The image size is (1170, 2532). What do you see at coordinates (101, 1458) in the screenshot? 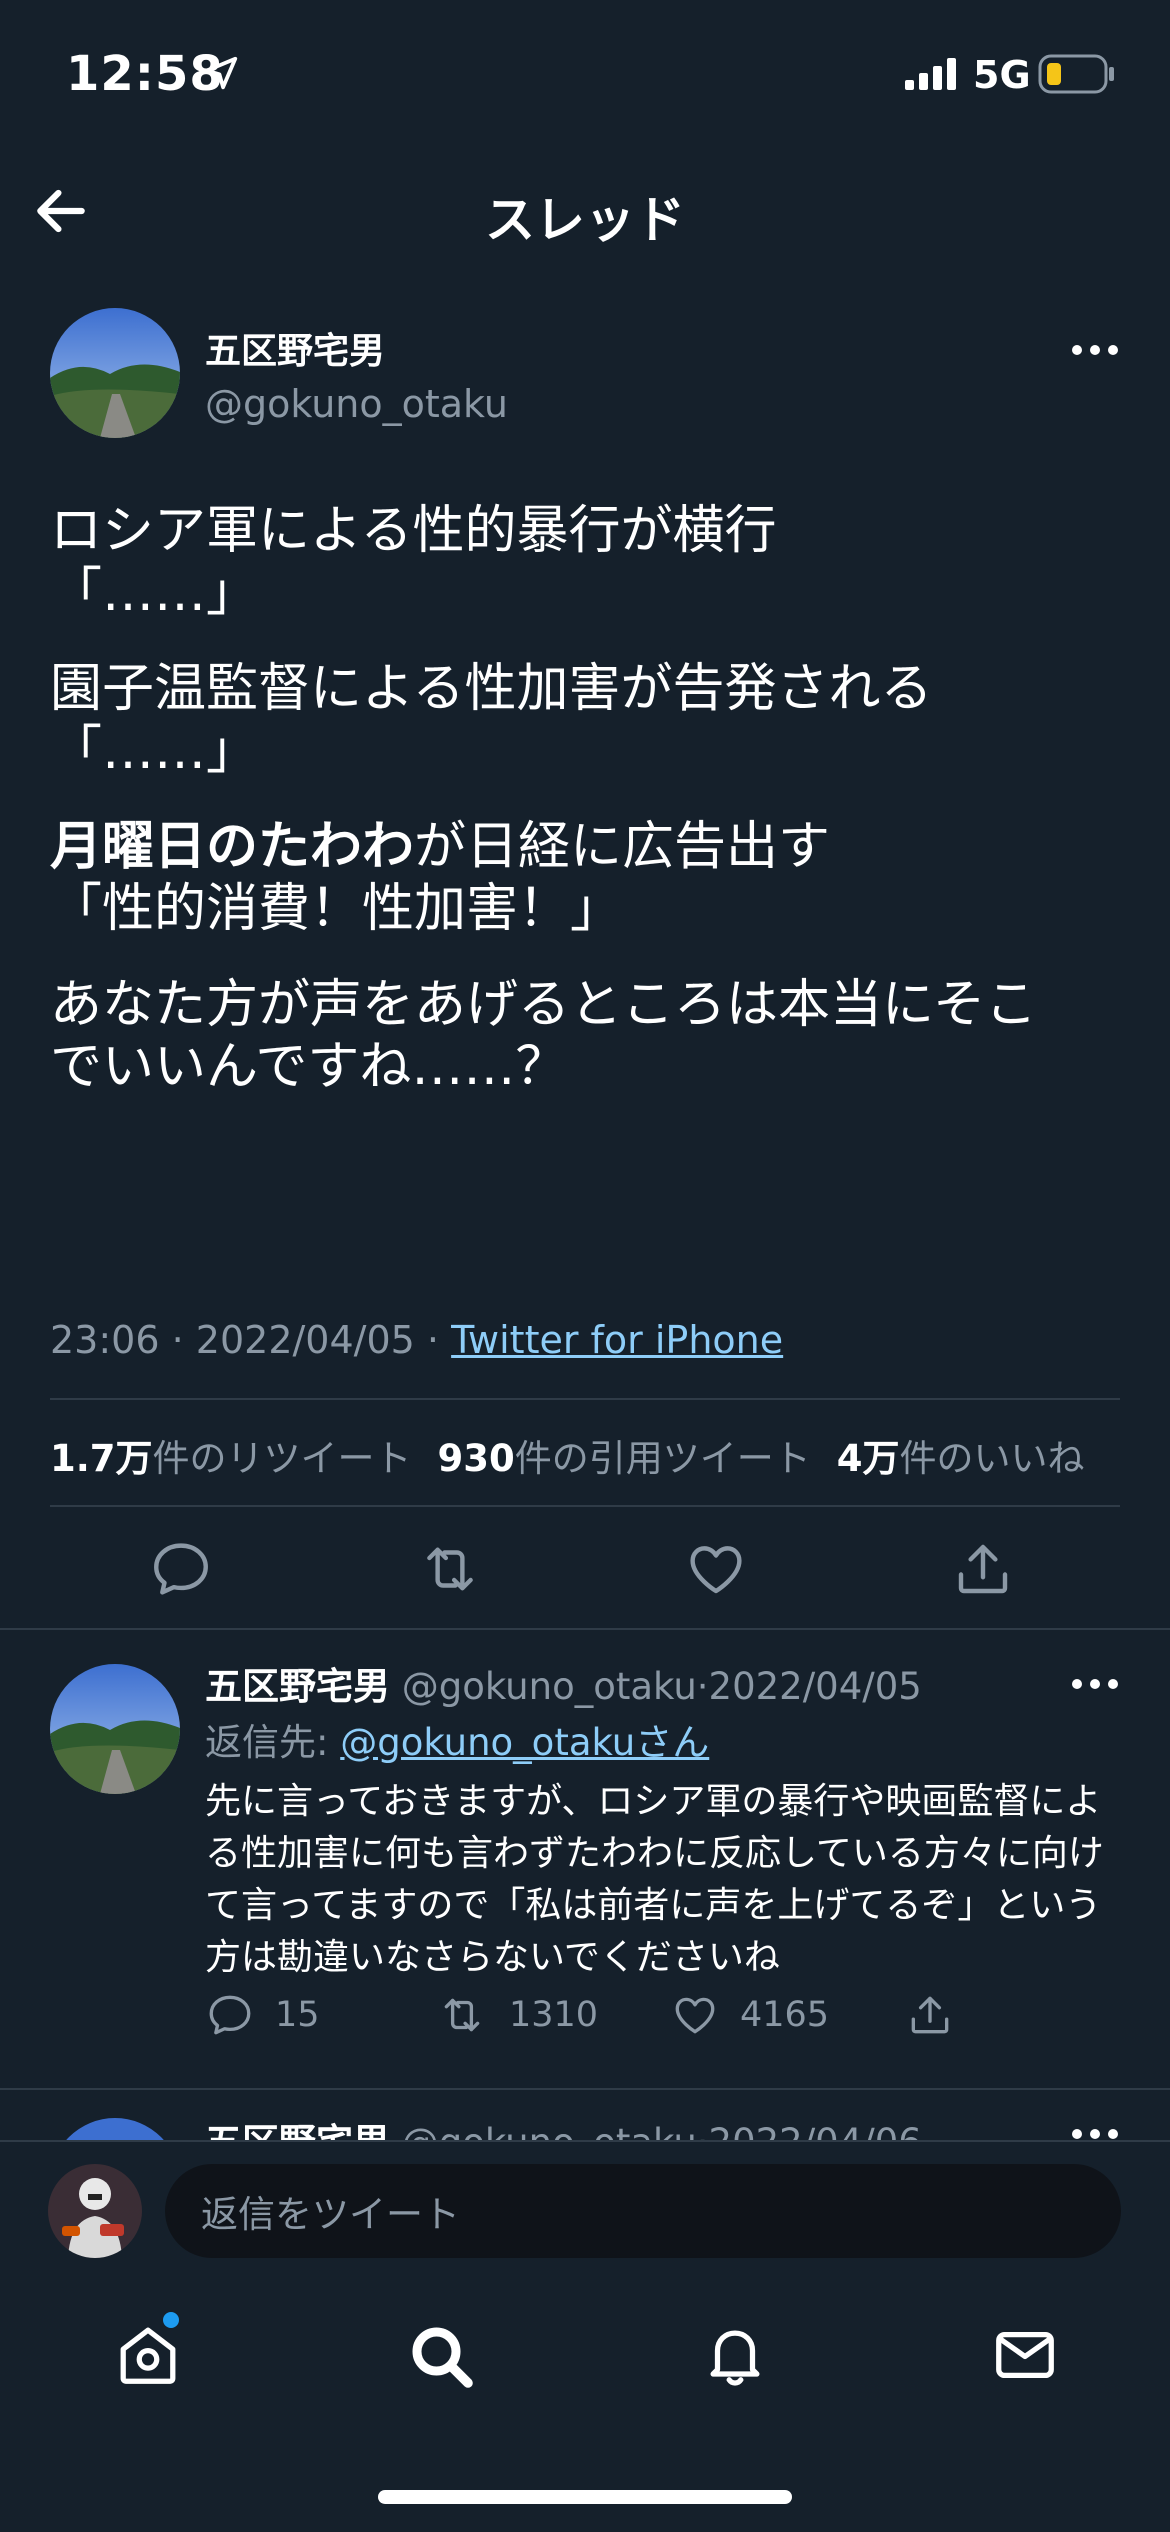
I see `retweets-count: 1.7万` at bounding box center [101, 1458].